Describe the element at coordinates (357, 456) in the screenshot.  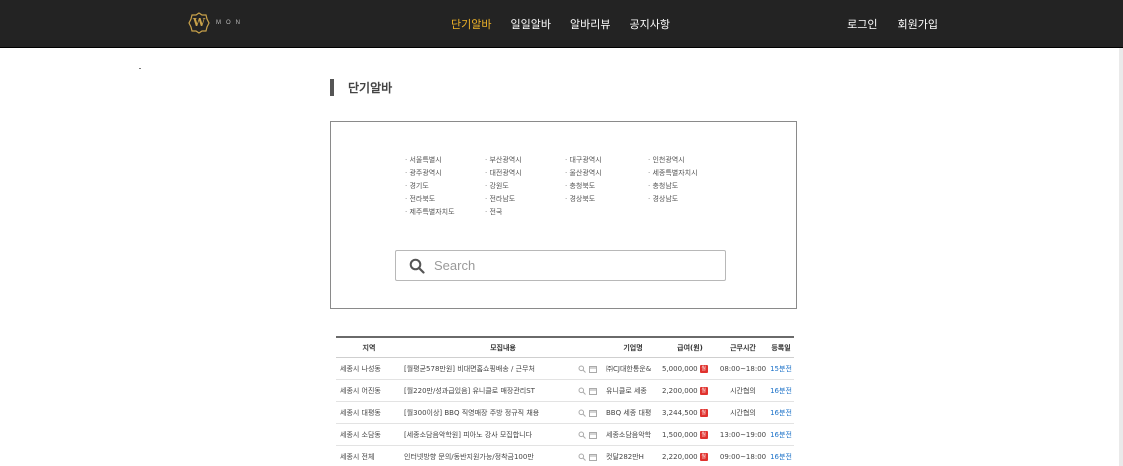
I see `row-region: 세종시 전체` at that location.